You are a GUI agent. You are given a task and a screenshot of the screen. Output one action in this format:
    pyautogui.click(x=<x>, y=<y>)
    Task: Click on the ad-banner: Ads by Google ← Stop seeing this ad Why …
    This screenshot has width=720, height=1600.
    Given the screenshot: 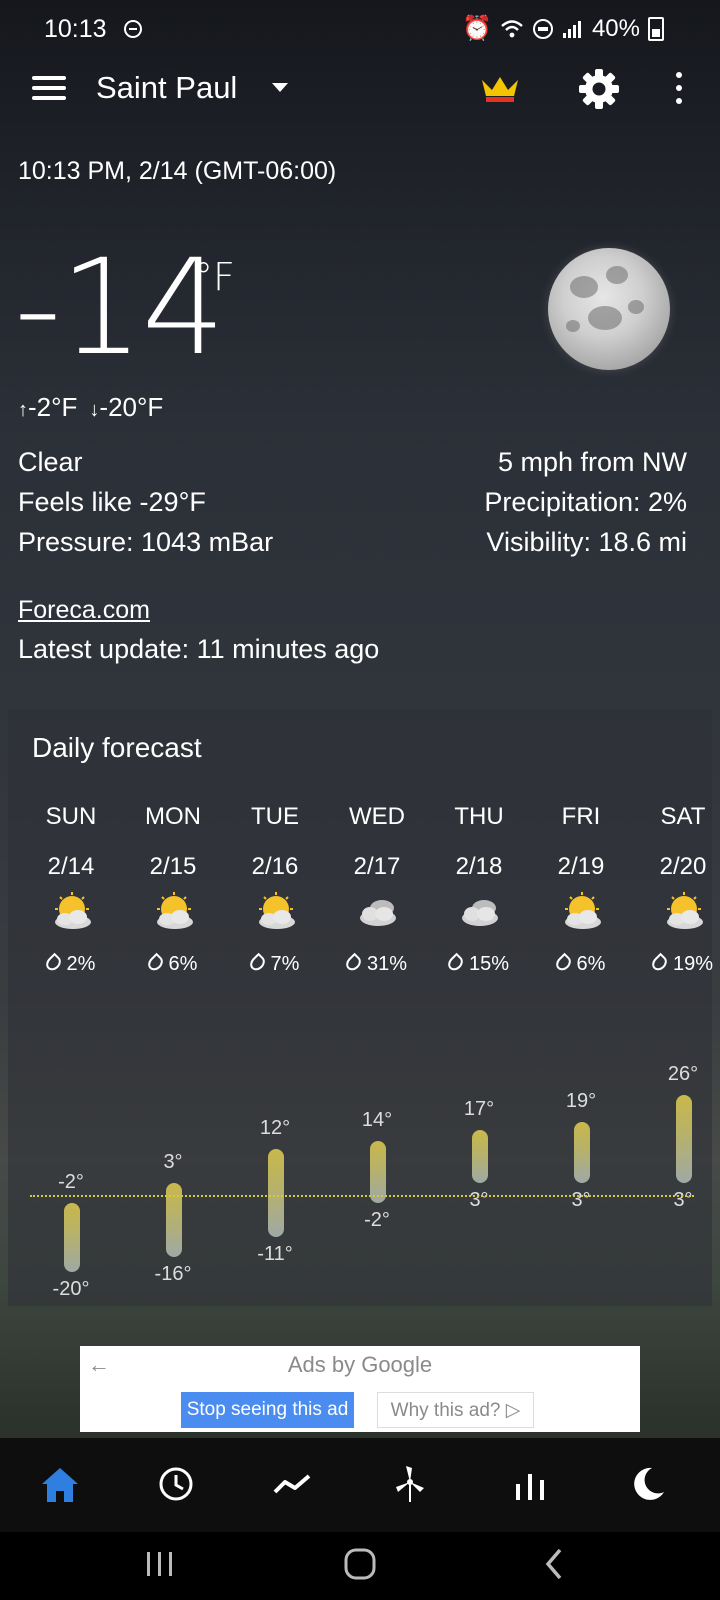 What is the action you would take?
    pyautogui.click(x=360, y=1389)
    